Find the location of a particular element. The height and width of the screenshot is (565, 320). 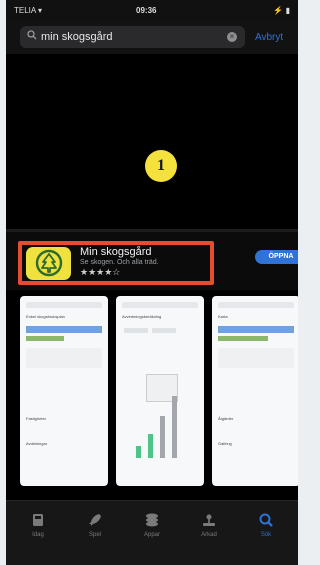

tab-search: Sök is located at coordinates (266, 528).